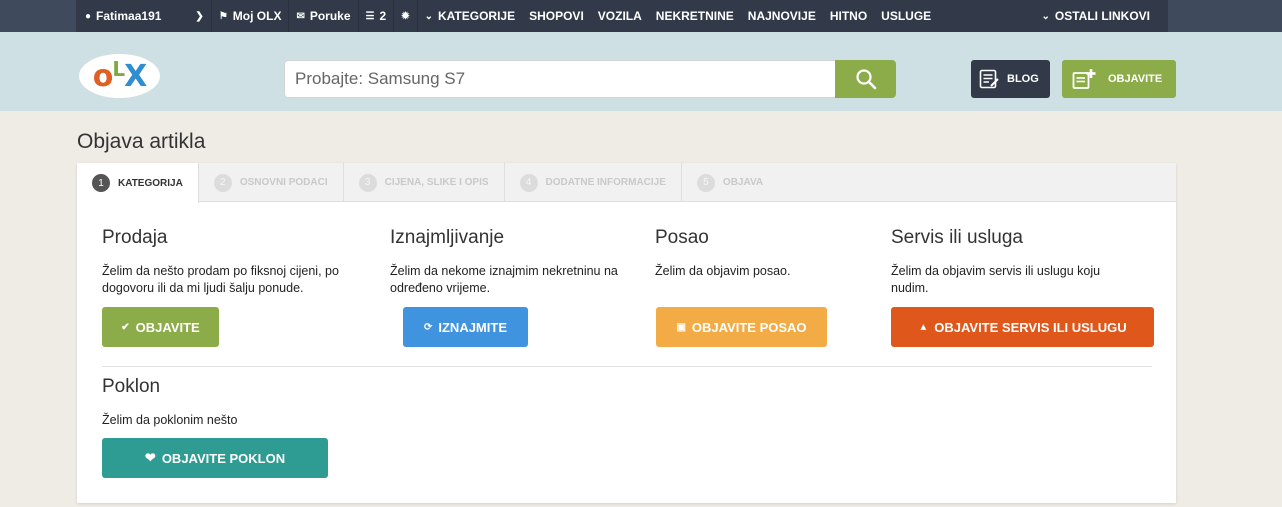 This screenshot has width=1282, height=507. I want to click on step-number: 1, so click(101, 183).